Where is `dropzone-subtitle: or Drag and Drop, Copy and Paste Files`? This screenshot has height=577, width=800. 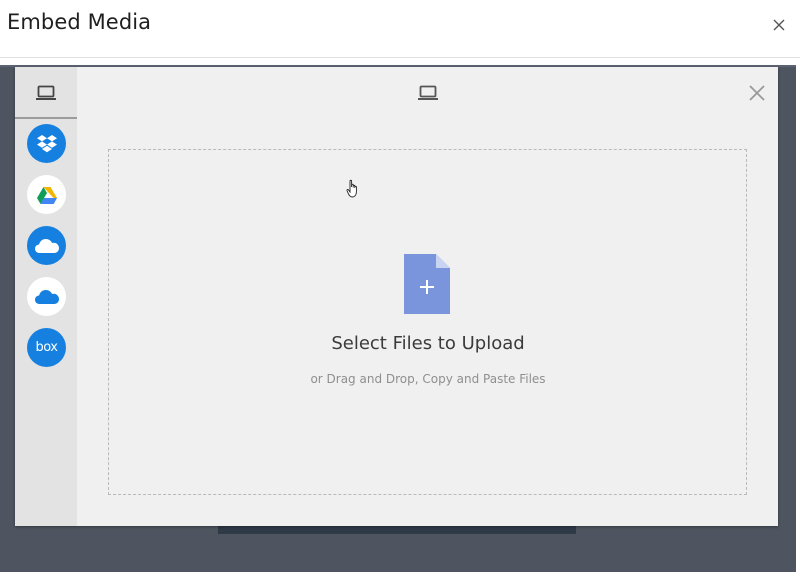 dropzone-subtitle: or Drag and Drop, Copy and Paste Files is located at coordinates (428, 379).